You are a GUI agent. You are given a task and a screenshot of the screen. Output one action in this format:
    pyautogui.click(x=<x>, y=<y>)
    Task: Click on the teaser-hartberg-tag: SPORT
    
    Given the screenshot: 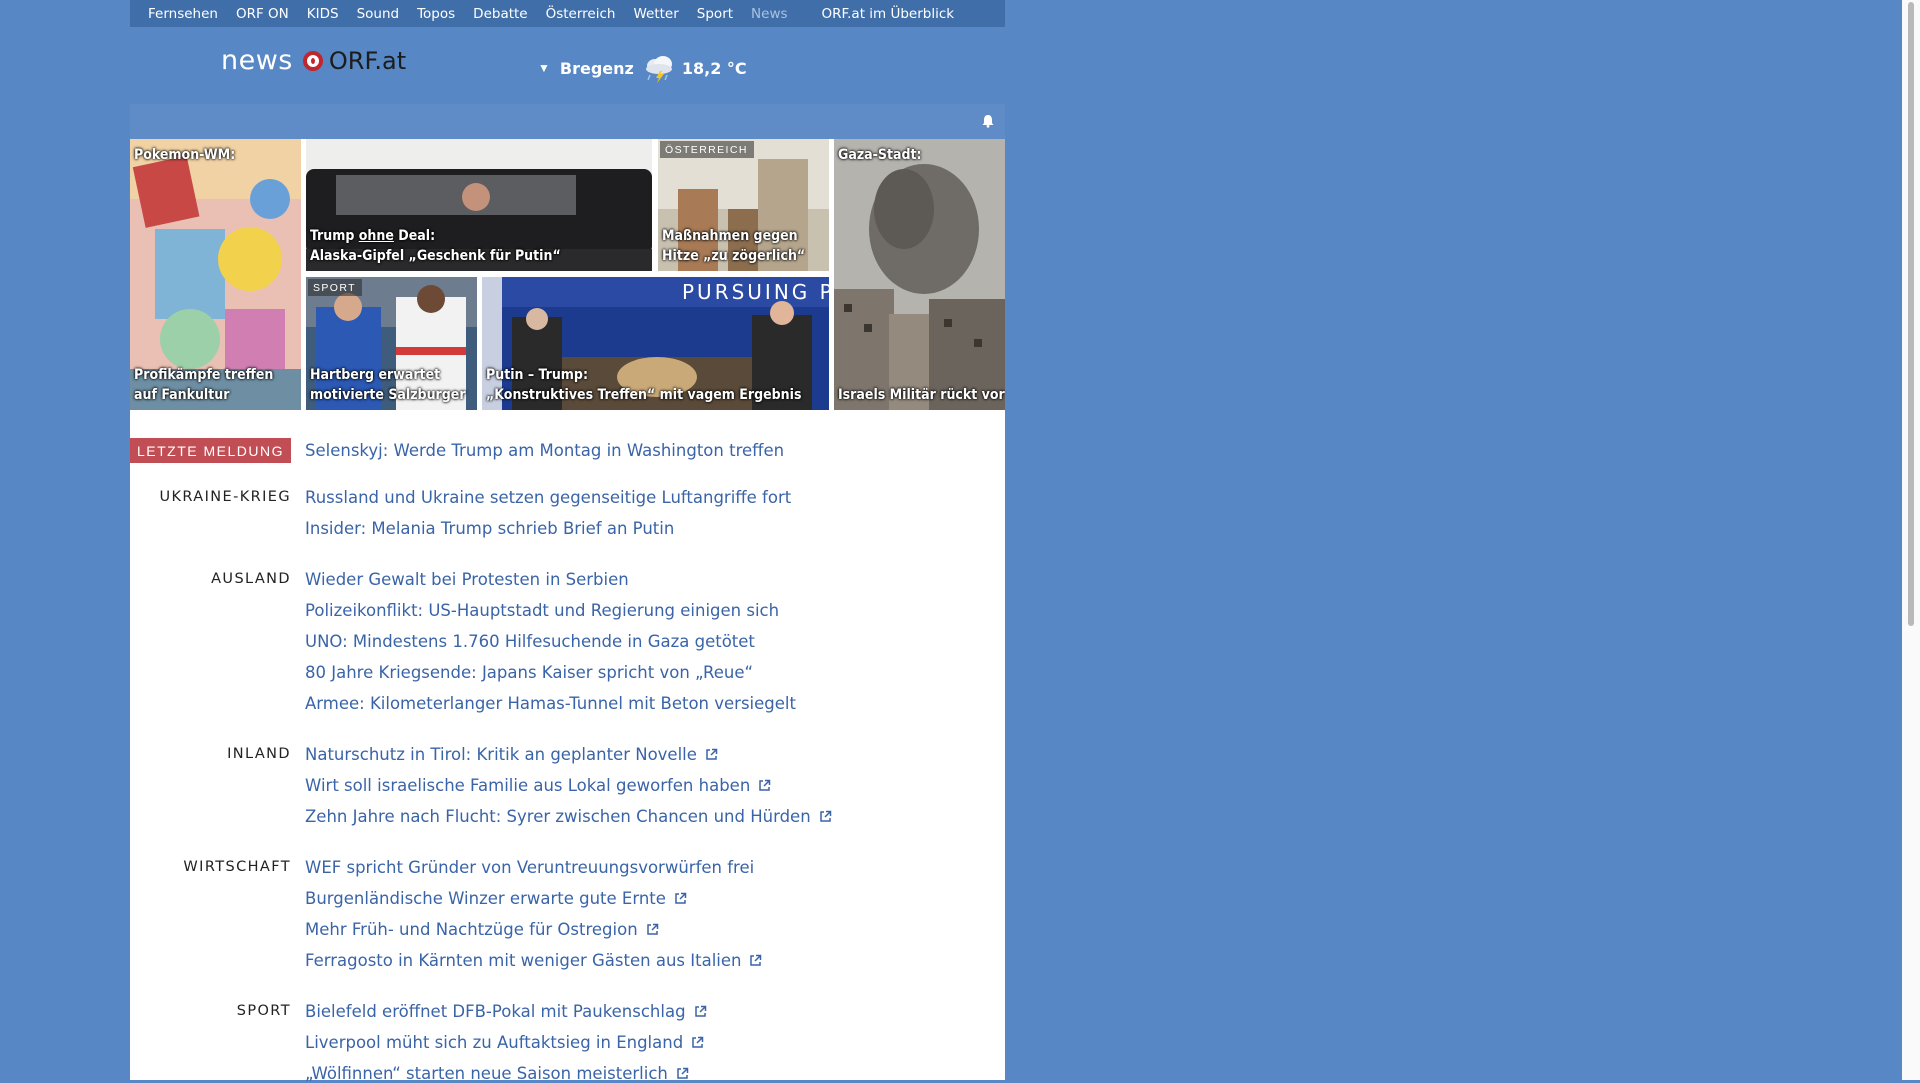 What is the action you would take?
    pyautogui.click(x=335, y=287)
    